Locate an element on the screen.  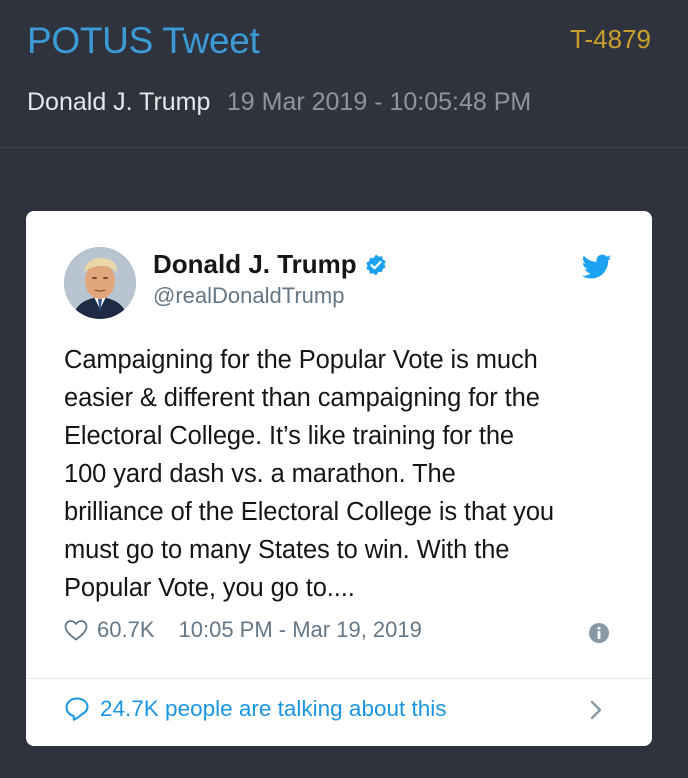
author-name: Donald J. Trump is located at coordinates (119, 102).